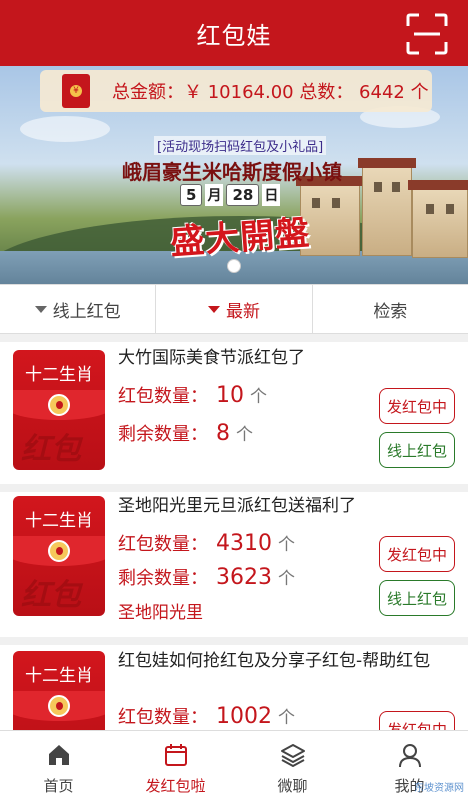 Image resolution: width=468 pixels, height=800 pixels. Describe the element at coordinates (58, 765) in the screenshot. I see `tab-home: 首页` at that location.